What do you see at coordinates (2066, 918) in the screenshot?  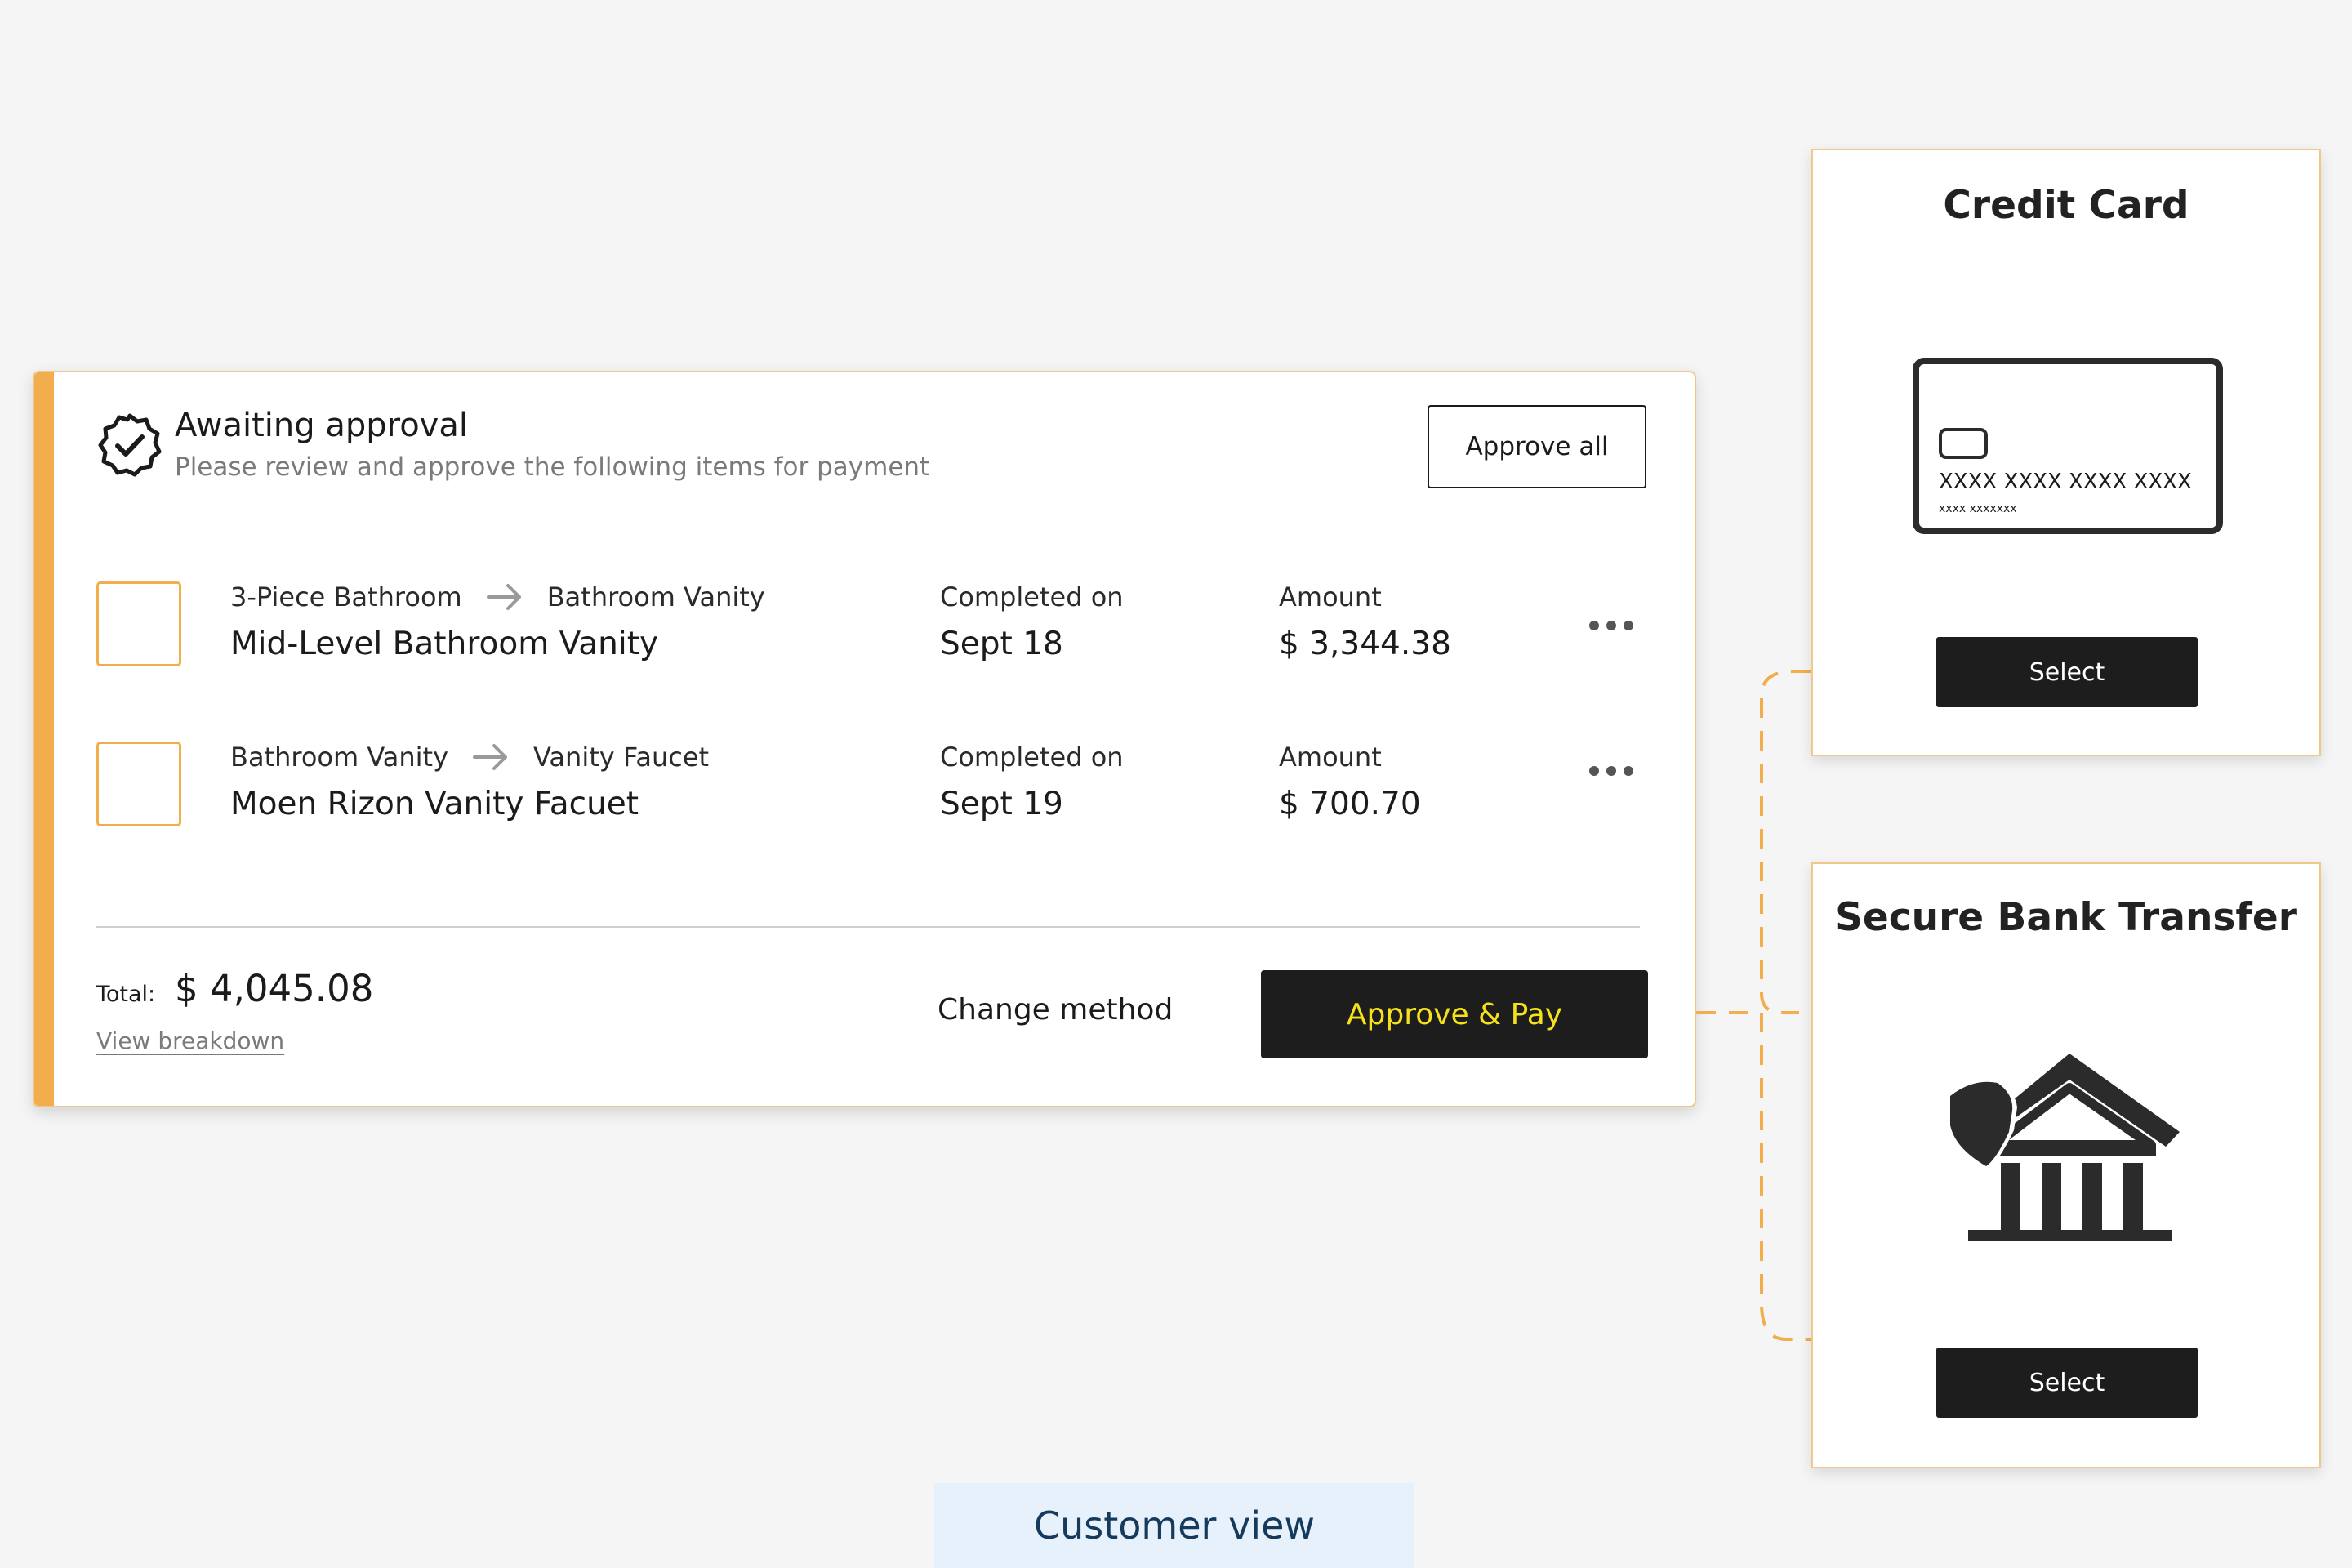 I see `bank-transfer-title: Secure Bank Transfer` at bounding box center [2066, 918].